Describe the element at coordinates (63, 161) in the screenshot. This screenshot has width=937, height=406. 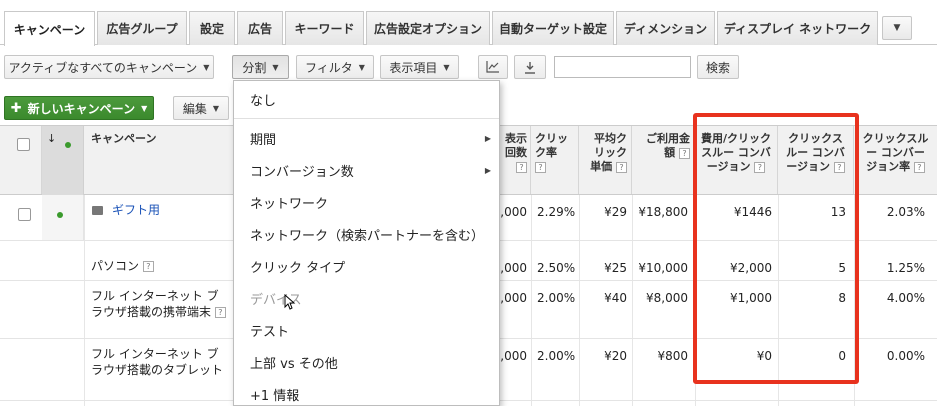
I see `header-status: ↓` at that location.